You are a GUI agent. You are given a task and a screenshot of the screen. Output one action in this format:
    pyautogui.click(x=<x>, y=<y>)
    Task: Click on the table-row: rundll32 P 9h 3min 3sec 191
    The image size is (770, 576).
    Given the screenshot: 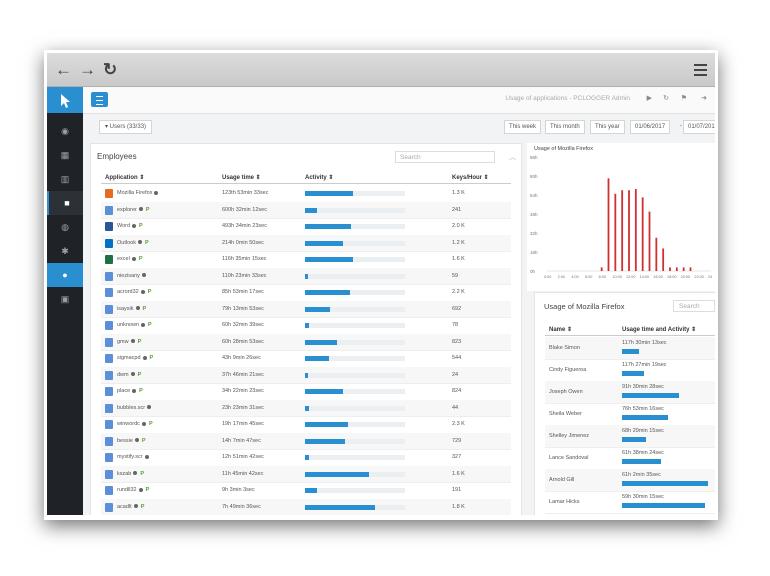 What is the action you would take?
    pyautogui.click(x=306, y=491)
    